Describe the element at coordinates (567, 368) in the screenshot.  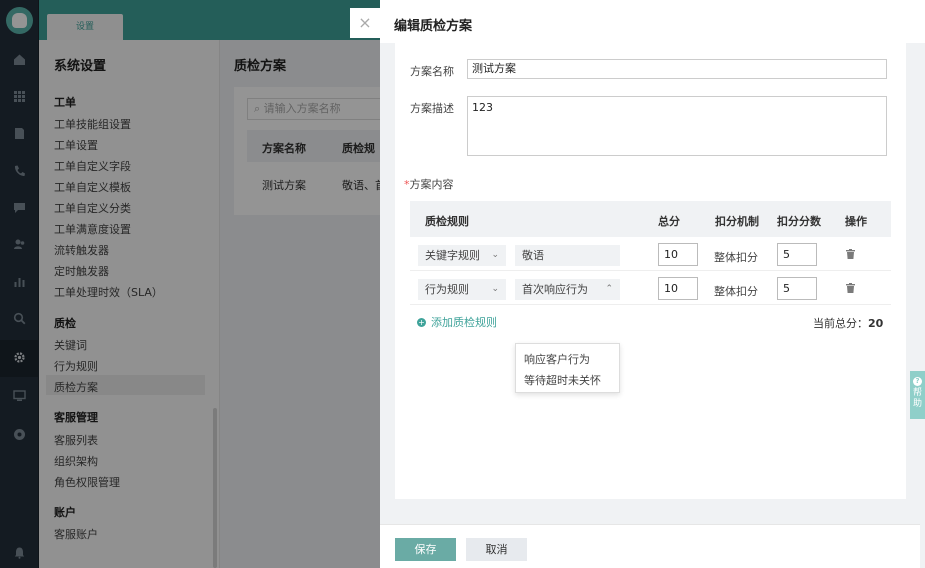
I see `rule-dropdown-menu: 响应客户行为 等待超时未关怀` at that location.